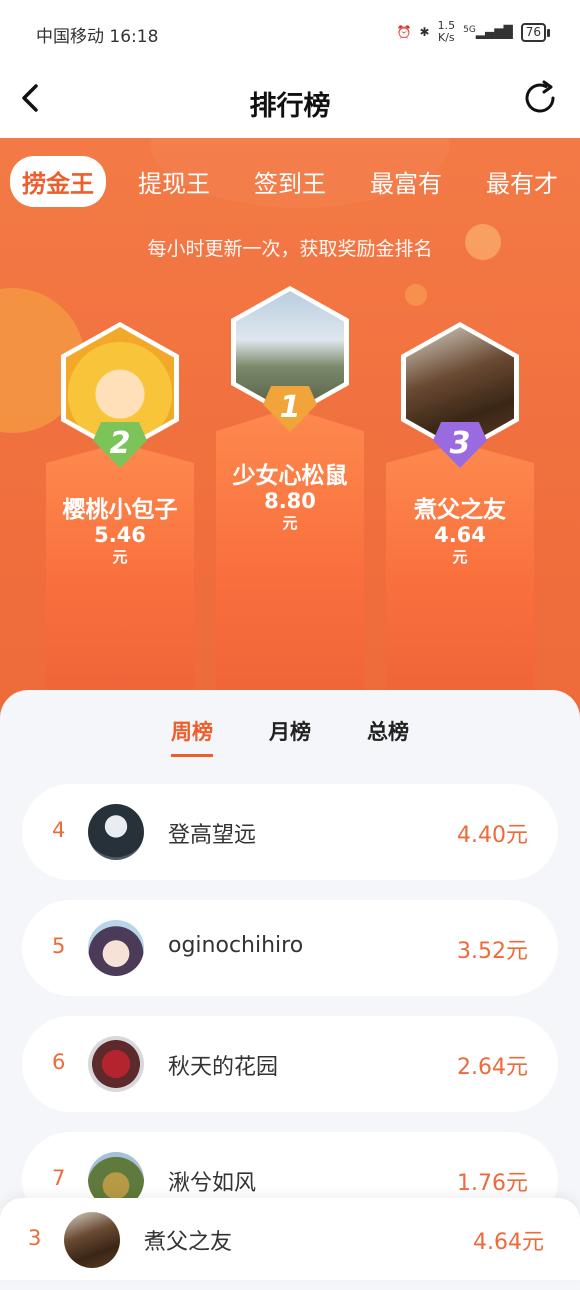 This screenshot has width=580, height=1290. What do you see at coordinates (188, 1242) in the screenshot?
I see `my-name: 煮父之友` at bounding box center [188, 1242].